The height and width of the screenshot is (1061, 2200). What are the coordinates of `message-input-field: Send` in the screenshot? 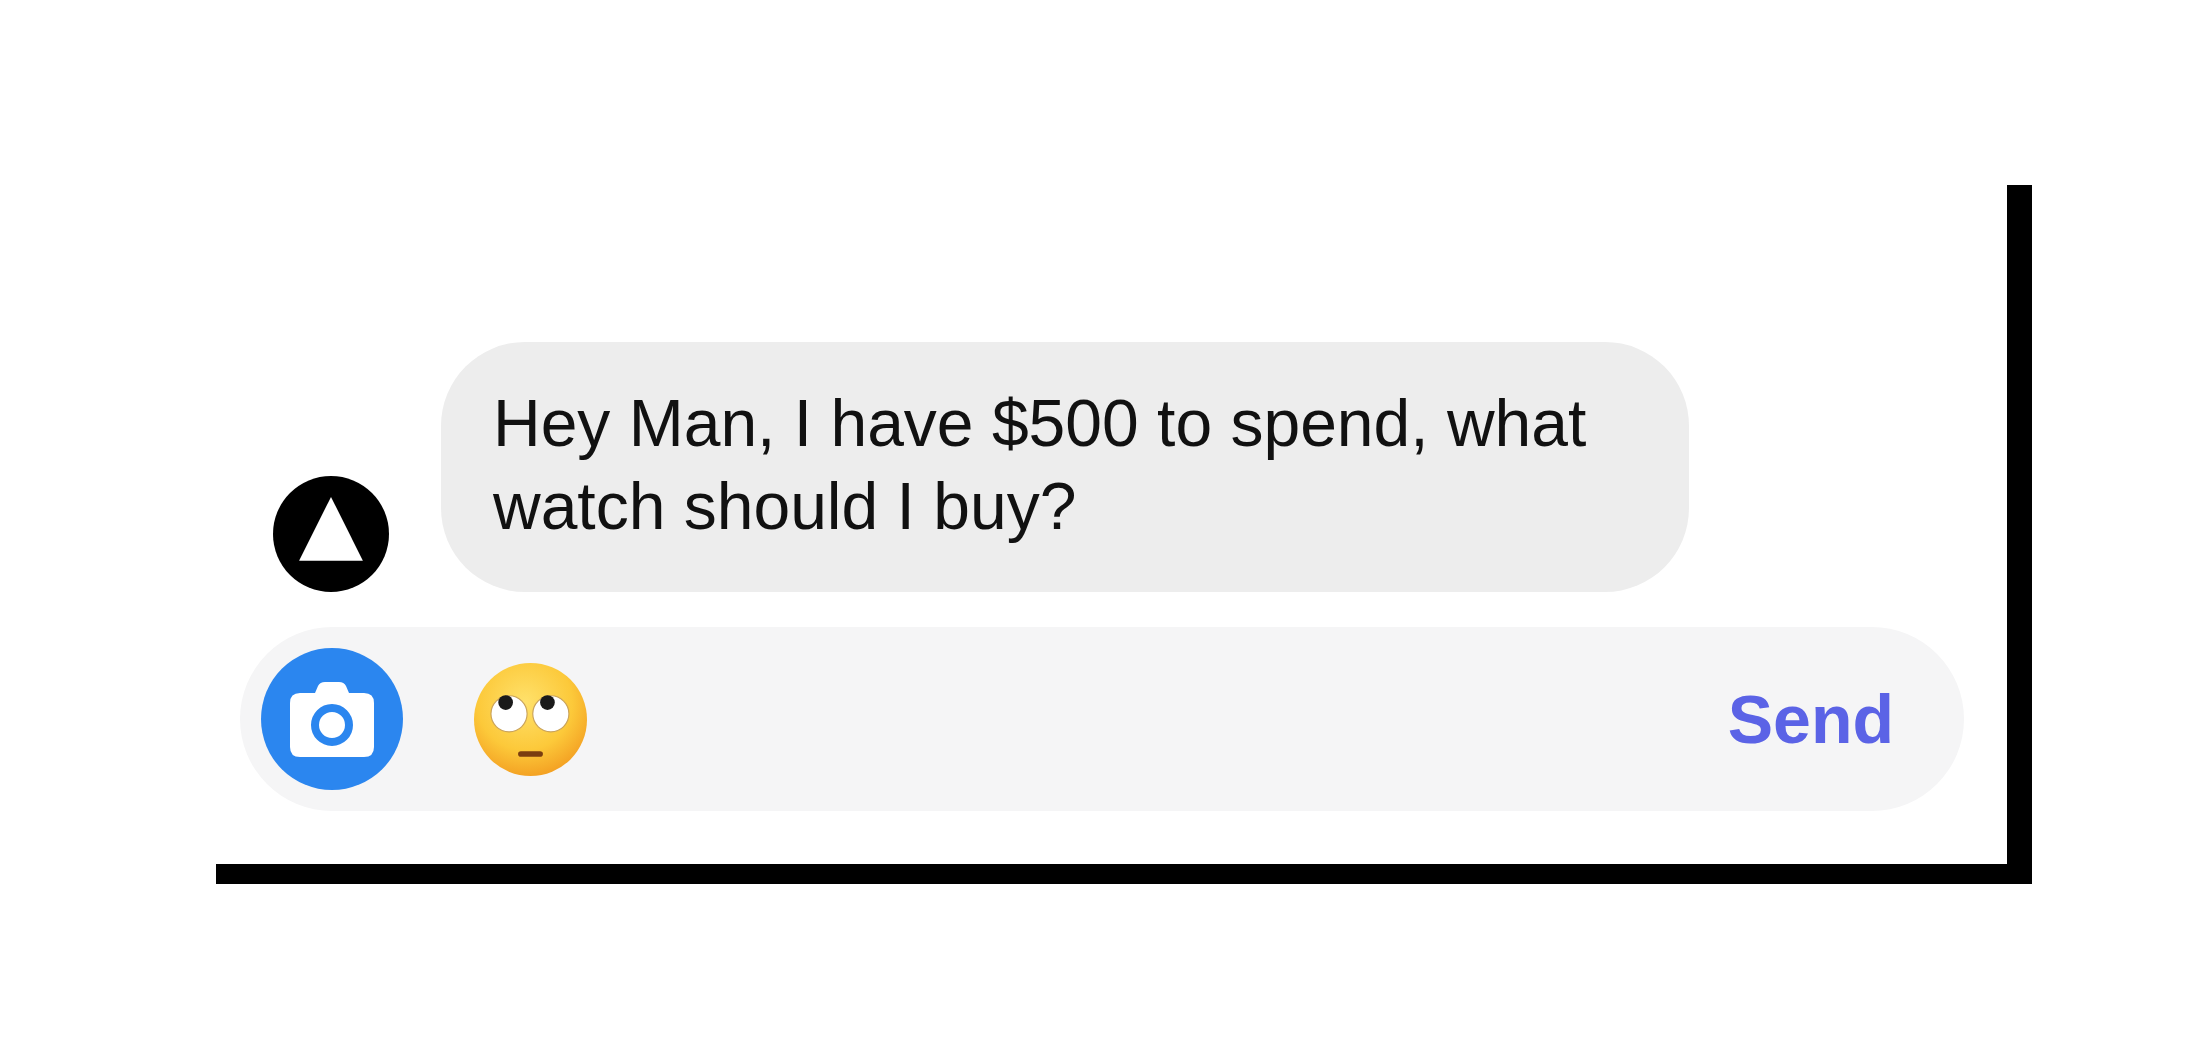 It's located at (1102, 719).